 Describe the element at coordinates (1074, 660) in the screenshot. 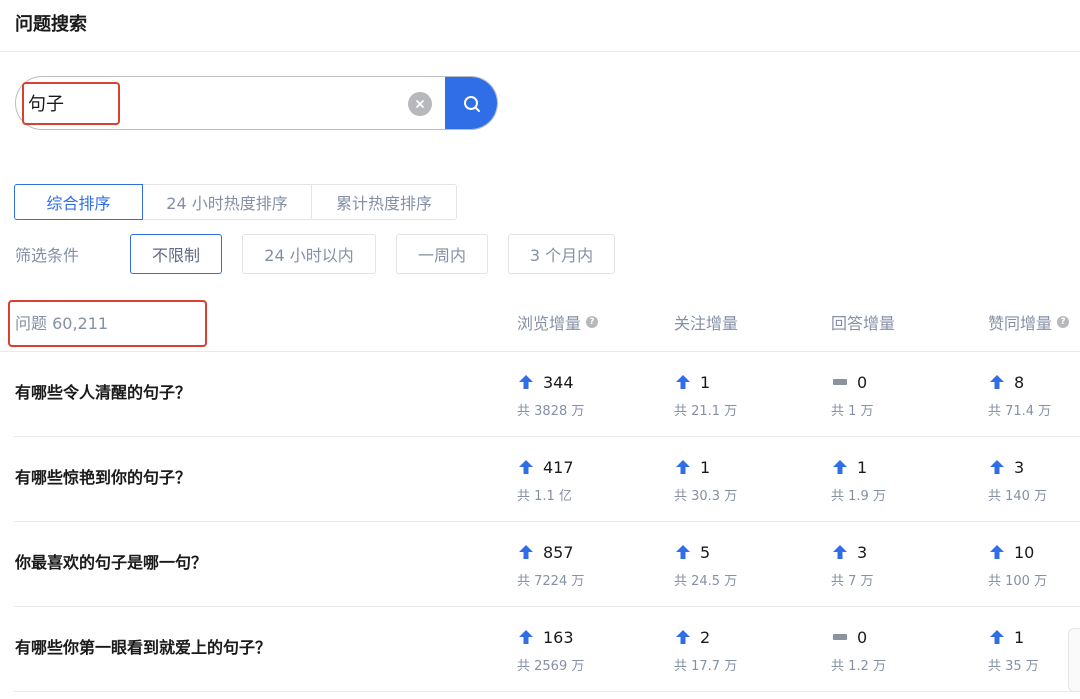

I see `scrollbar-thumb` at that location.